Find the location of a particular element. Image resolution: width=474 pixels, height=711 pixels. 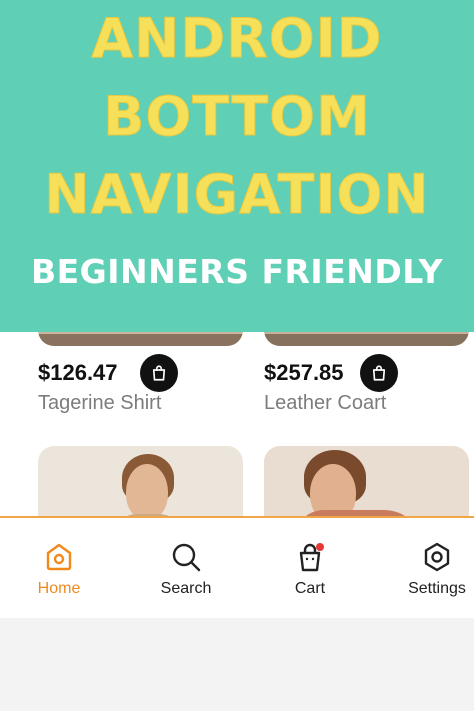

headline-line-2: BOTTOM is located at coordinates (237, 116).